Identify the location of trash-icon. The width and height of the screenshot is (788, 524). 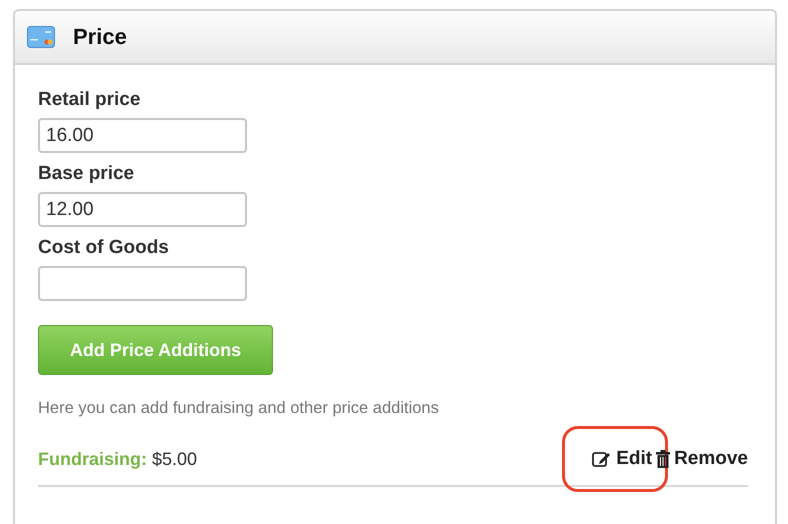
(663, 459).